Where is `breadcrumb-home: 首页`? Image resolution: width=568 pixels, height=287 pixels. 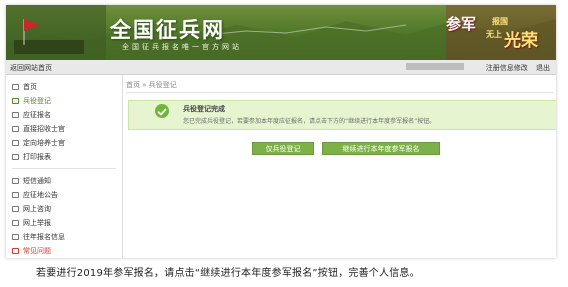 breadcrumb-home: 首页 is located at coordinates (133, 85).